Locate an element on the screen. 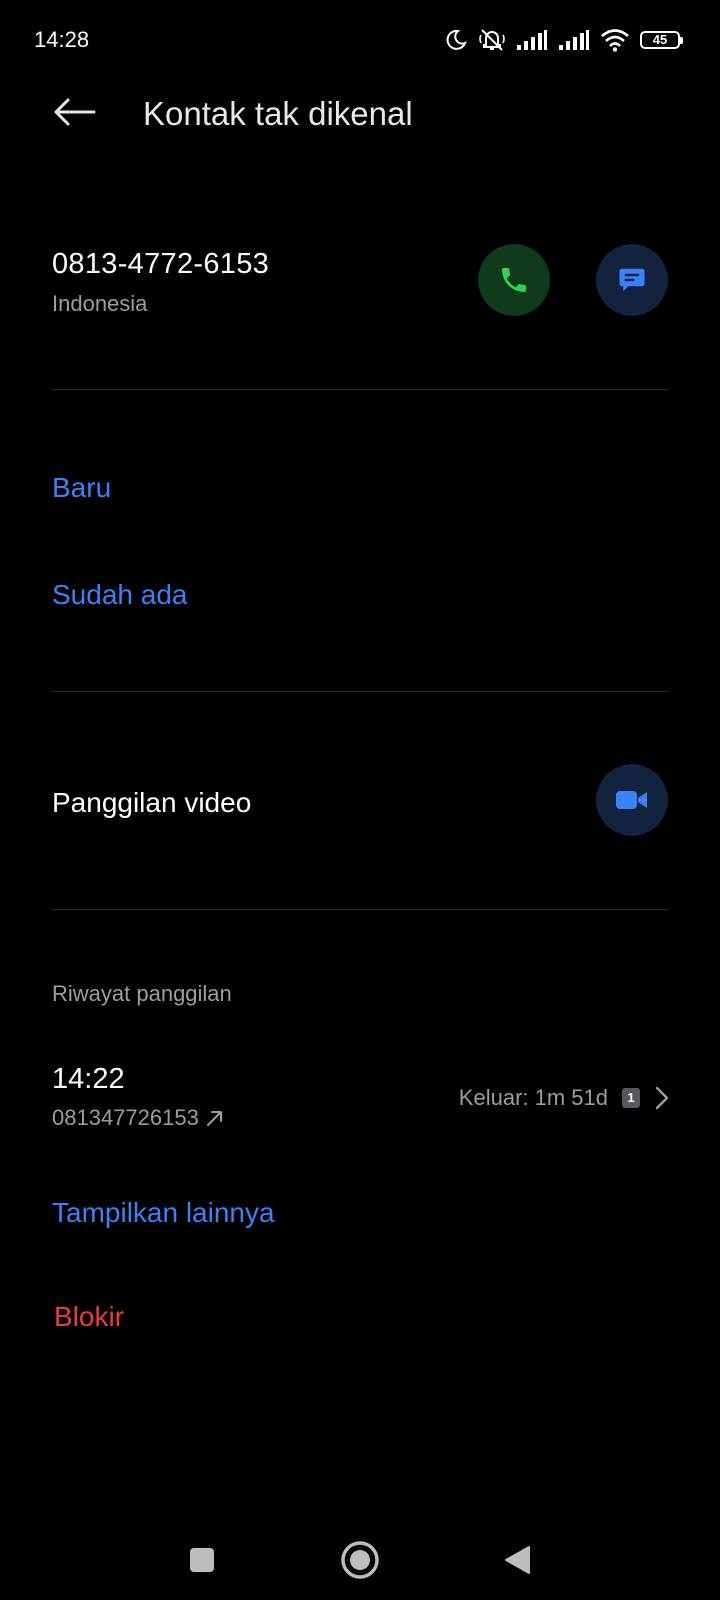 This screenshot has height=1600, width=720. phone-number: 0813-4772-6153 is located at coordinates (161, 264).